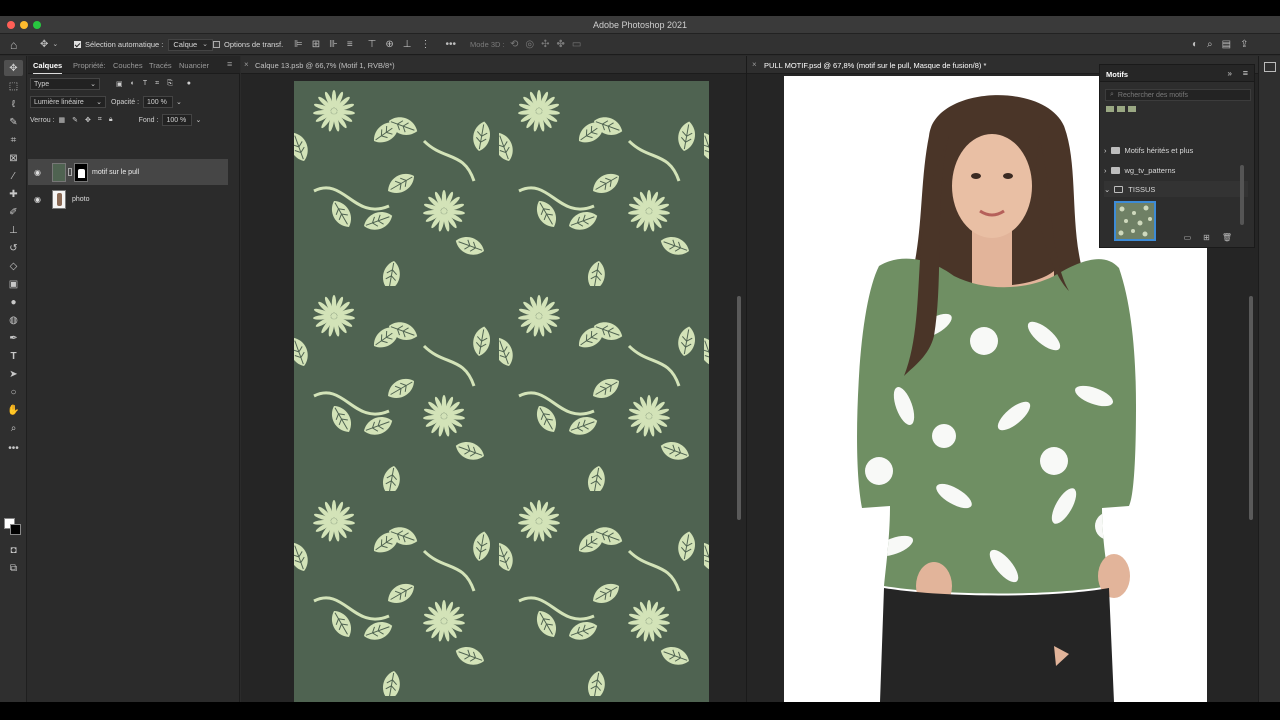 Image resolution: width=1280 pixels, height=720 pixels. I want to click on history-brush-icon: ↺, so click(13, 248).